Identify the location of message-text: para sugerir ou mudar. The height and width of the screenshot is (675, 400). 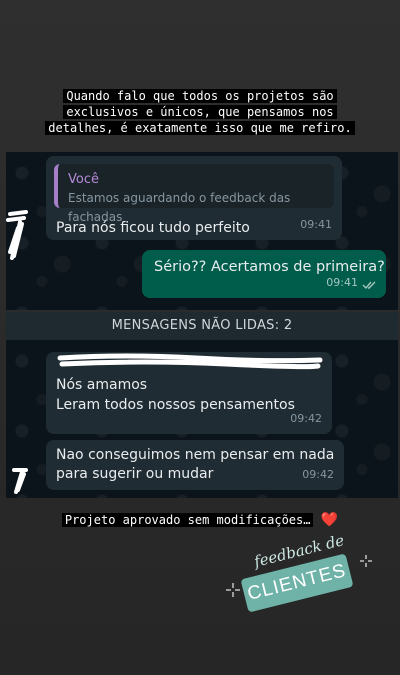
(135, 474).